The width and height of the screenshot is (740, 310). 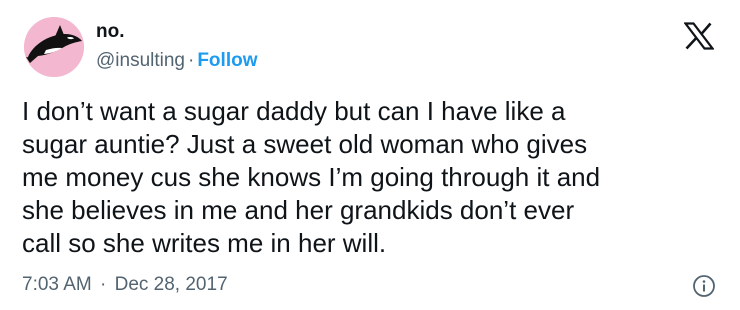 I want to click on display-name: no., so click(x=176, y=32).